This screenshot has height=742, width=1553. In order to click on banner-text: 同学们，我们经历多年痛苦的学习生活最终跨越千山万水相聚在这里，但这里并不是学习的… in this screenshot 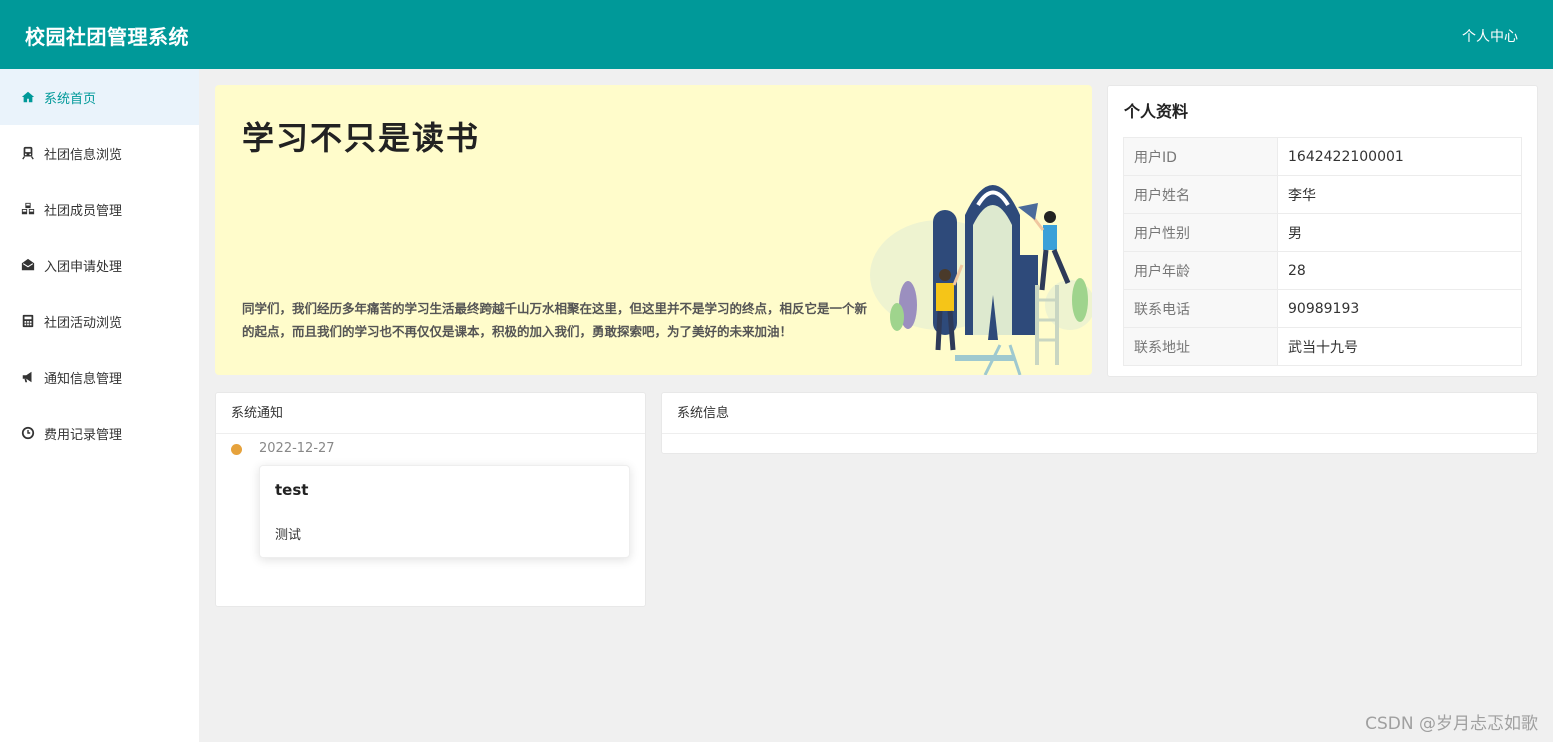, I will do `click(555, 320)`.